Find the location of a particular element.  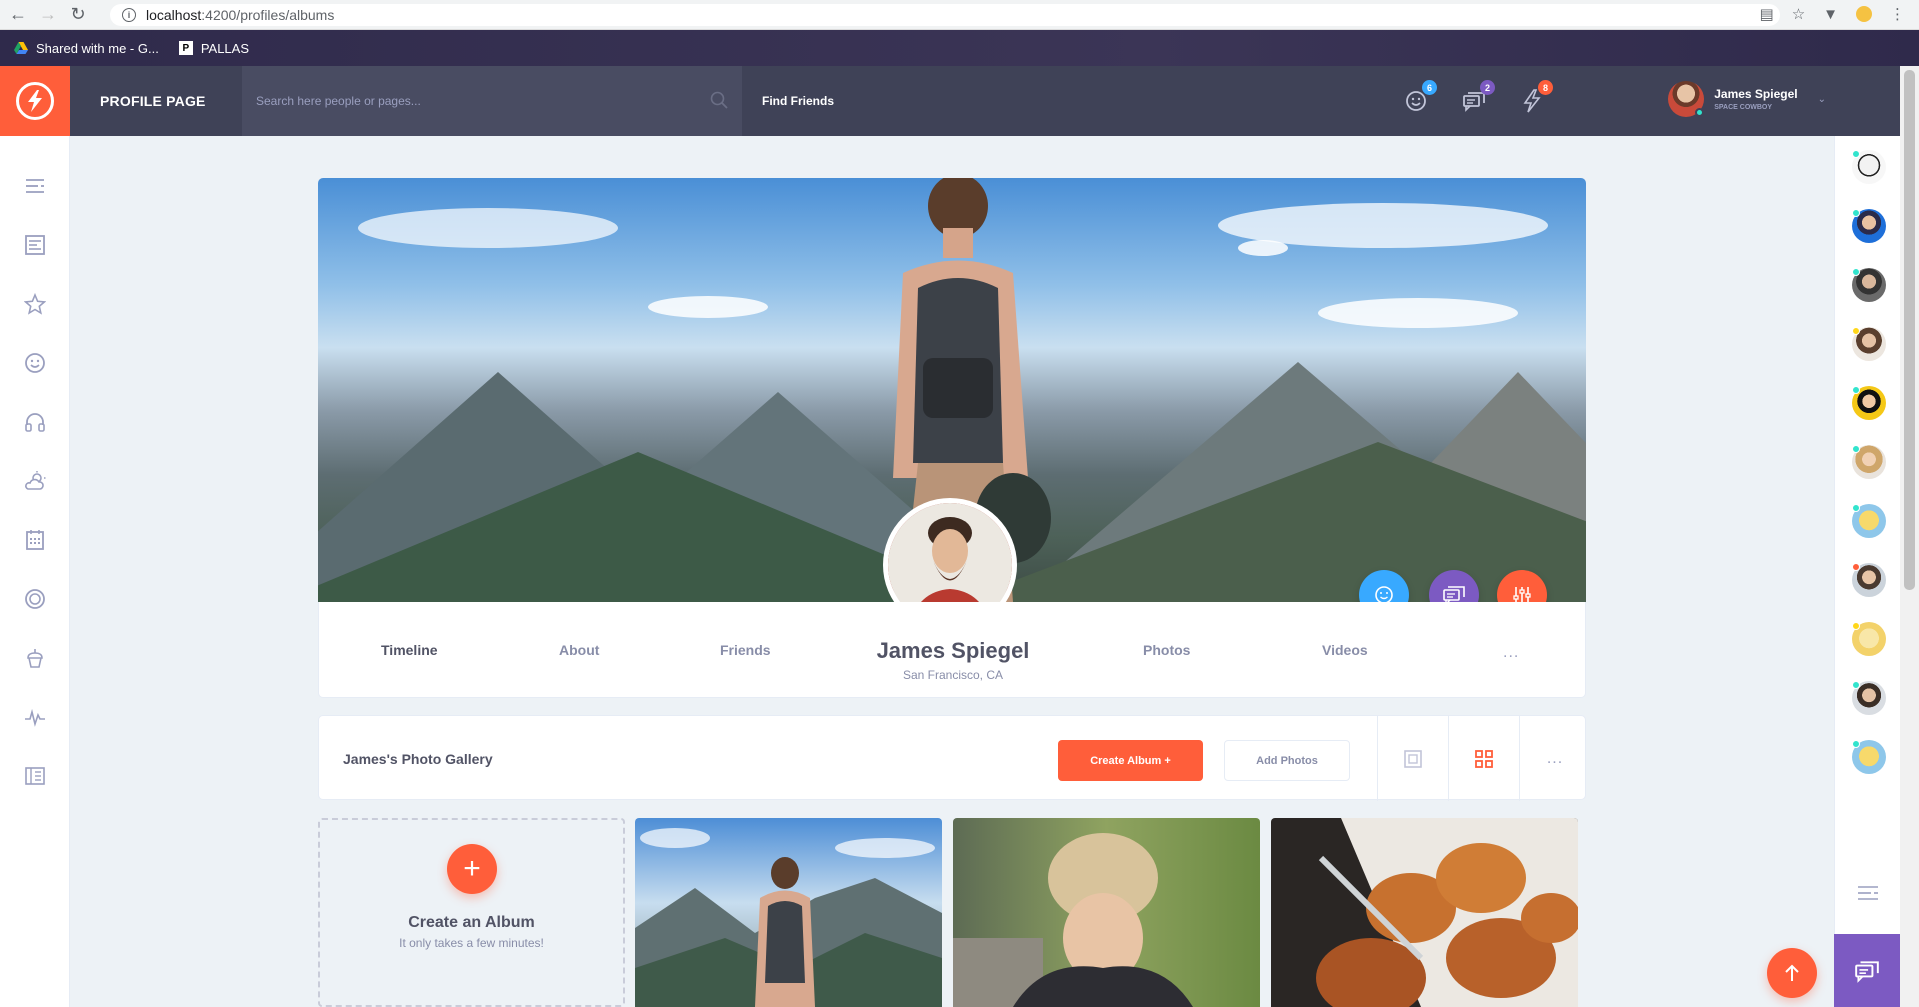

tab-videos: Videos is located at coordinates (1345, 650).